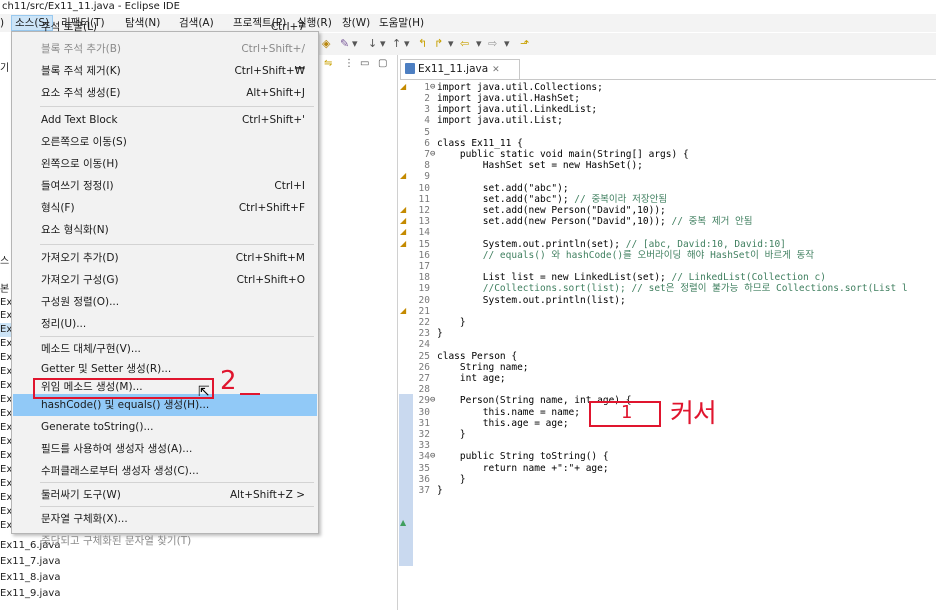 The width and height of the screenshot is (936, 610). What do you see at coordinates (483, 367) in the screenshot?
I see `code-line: String name;` at bounding box center [483, 367].